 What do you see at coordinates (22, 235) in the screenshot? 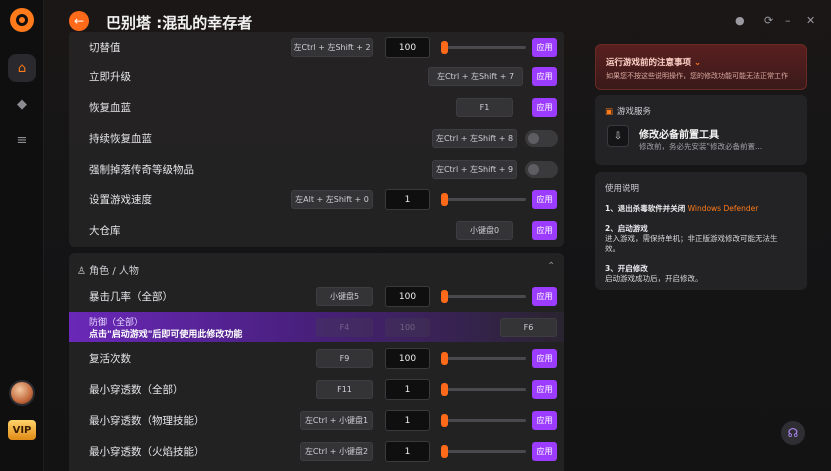
I see `left-rail: ⌂ ◆ ≡ VIP` at bounding box center [22, 235].